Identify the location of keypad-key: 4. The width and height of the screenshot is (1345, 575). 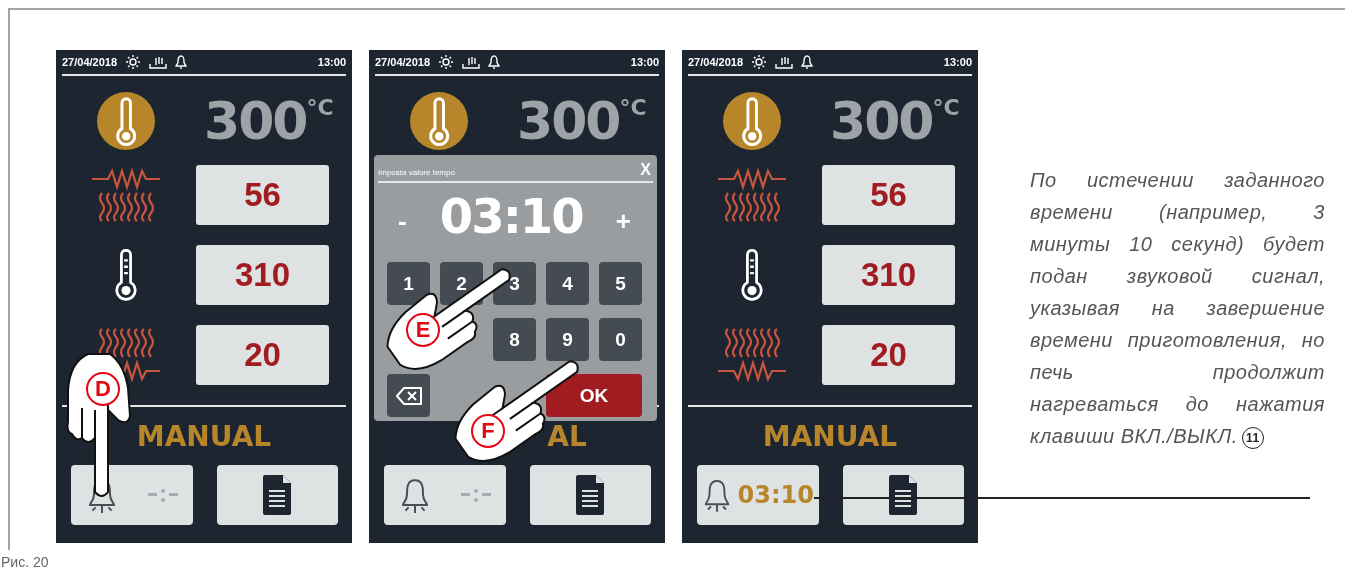
(567, 283).